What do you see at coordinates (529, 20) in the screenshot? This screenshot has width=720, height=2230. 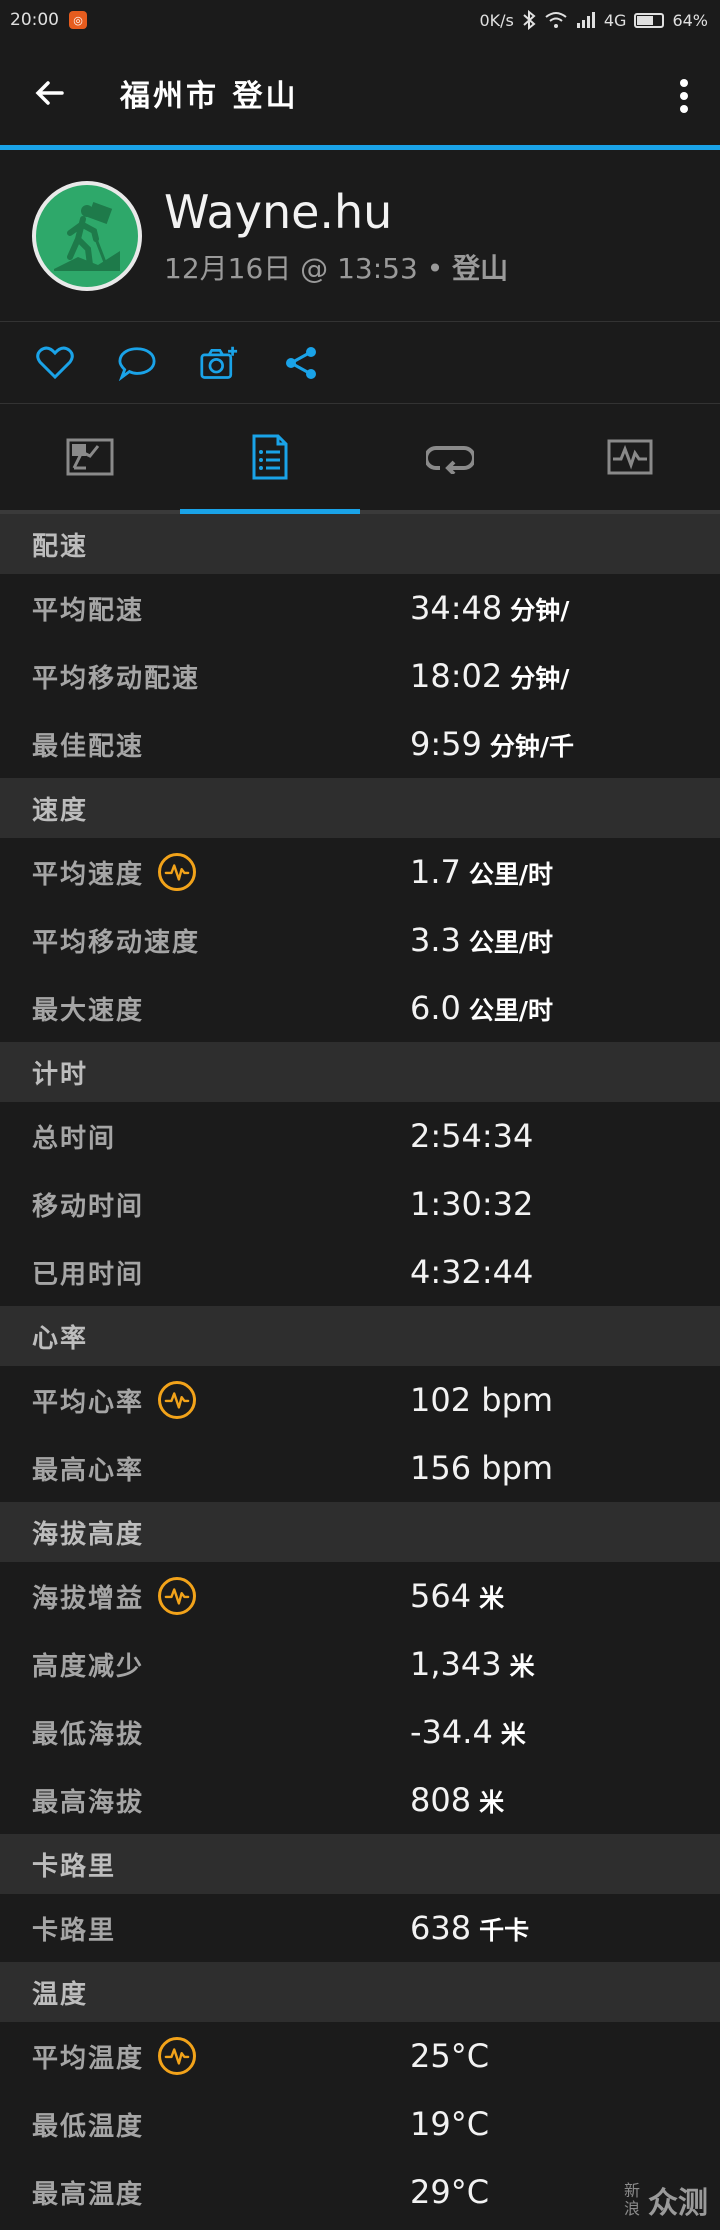 I see `bluetooth-icon` at bounding box center [529, 20].